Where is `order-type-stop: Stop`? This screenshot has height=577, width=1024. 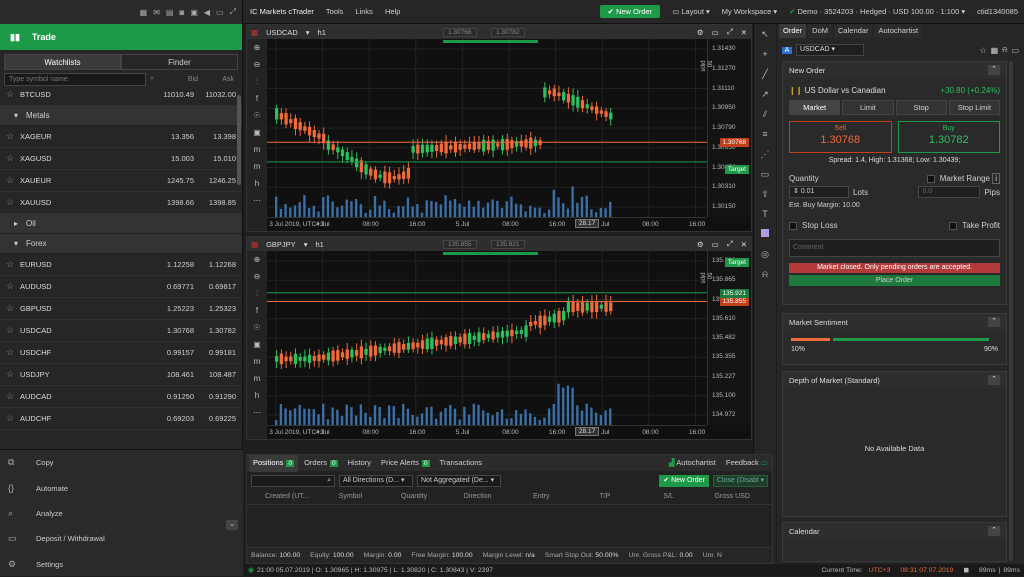 order-type-stop: Stop is located at coordinates (921, 107).